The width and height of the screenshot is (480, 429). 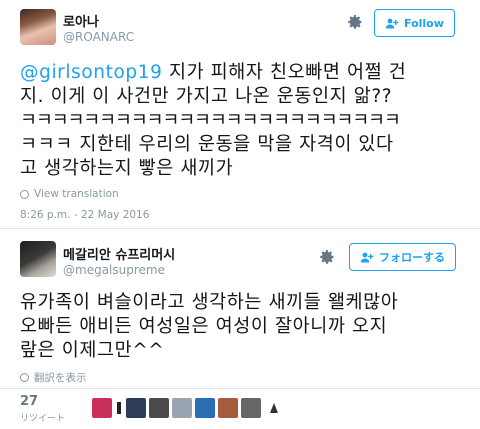 I want to click on tweet-text-line: 오빠든 애비든 여성일은 여성이 잘아니까 오지, so click(x=204, y=326).